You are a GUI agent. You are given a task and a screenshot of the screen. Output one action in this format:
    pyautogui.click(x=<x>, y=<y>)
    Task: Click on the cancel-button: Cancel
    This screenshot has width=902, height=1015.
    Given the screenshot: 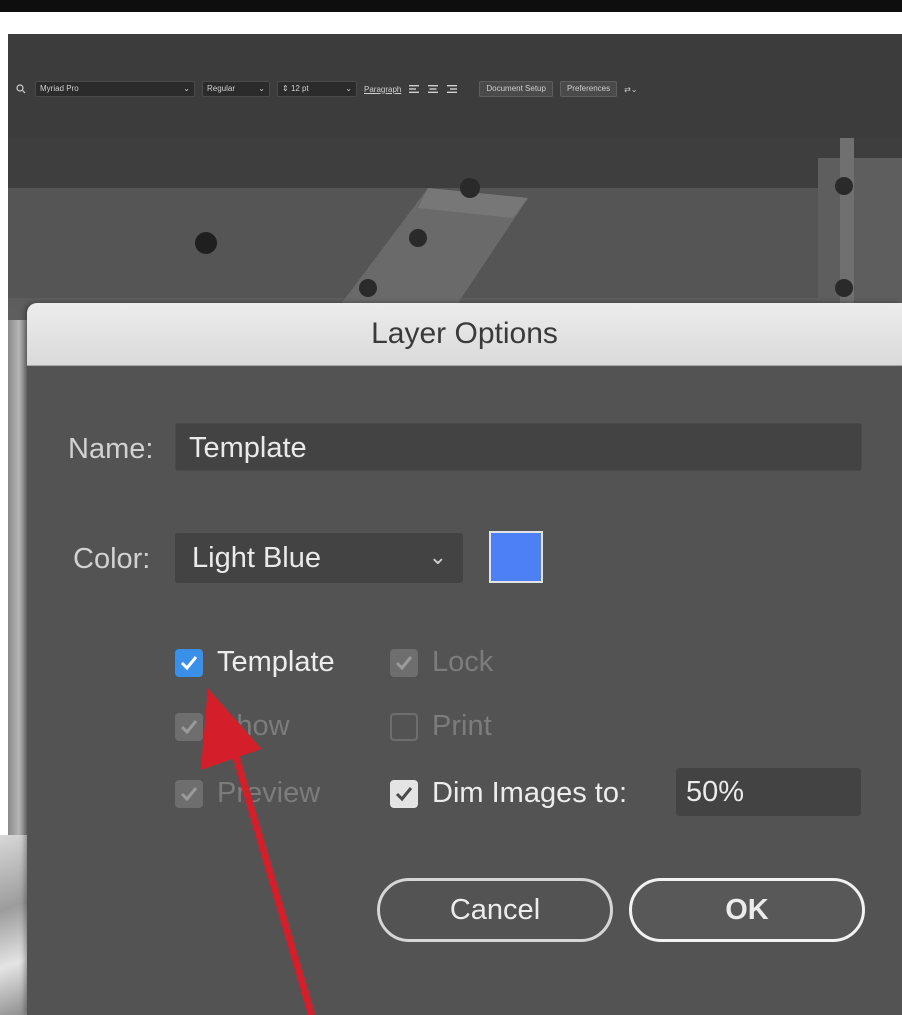 What is the action you would take?
    pyautogui.click(x=495, y=910)
    